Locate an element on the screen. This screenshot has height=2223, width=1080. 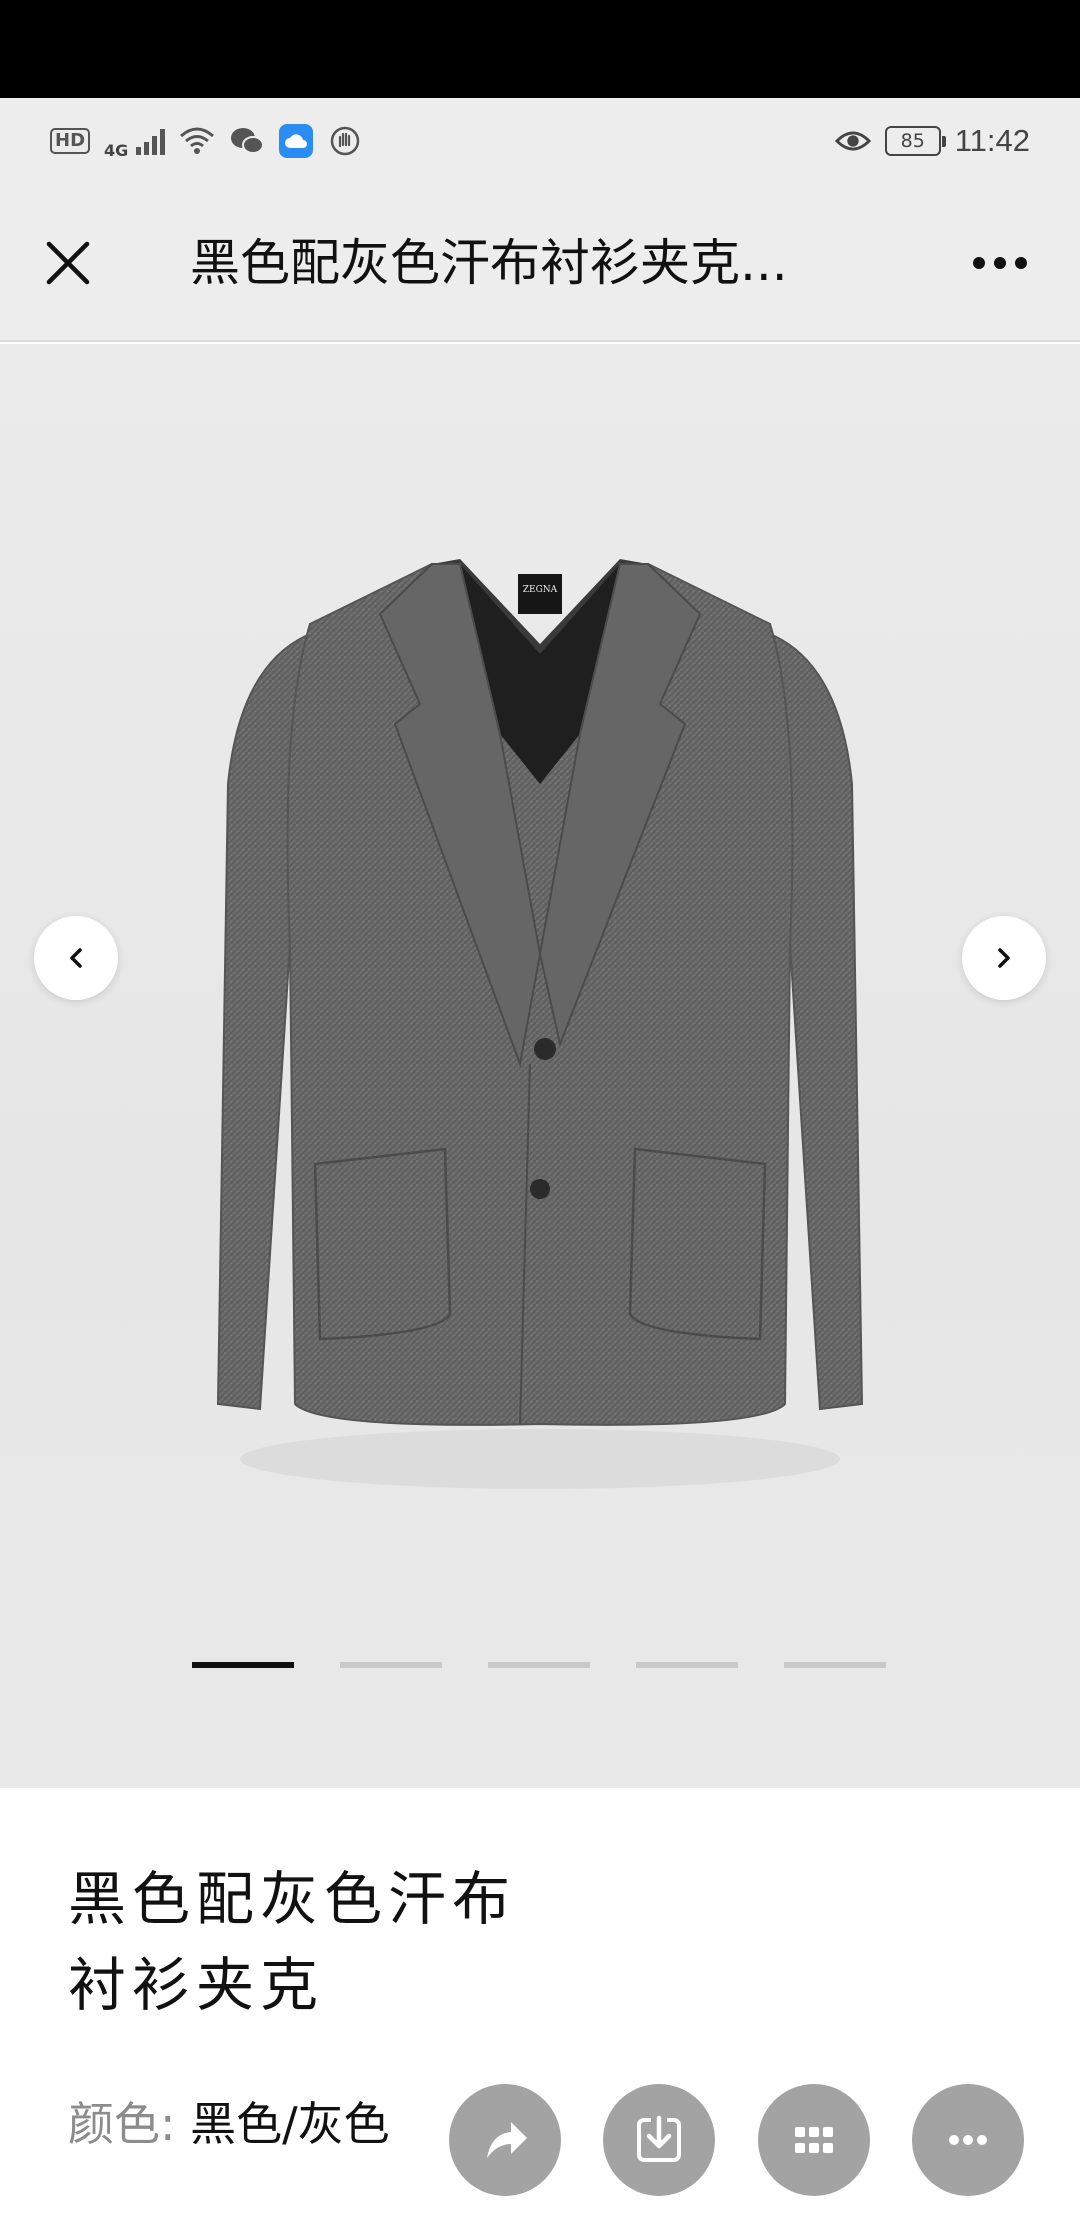
close-icon is located at coordinates (68, 263).